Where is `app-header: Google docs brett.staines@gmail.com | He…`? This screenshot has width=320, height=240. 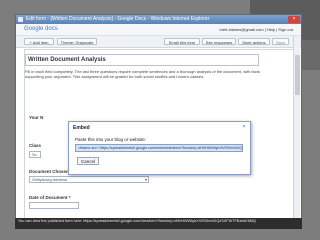 app-header: Google docs brett.staines@gmail.com | He… is located at coordinates (158, 30).